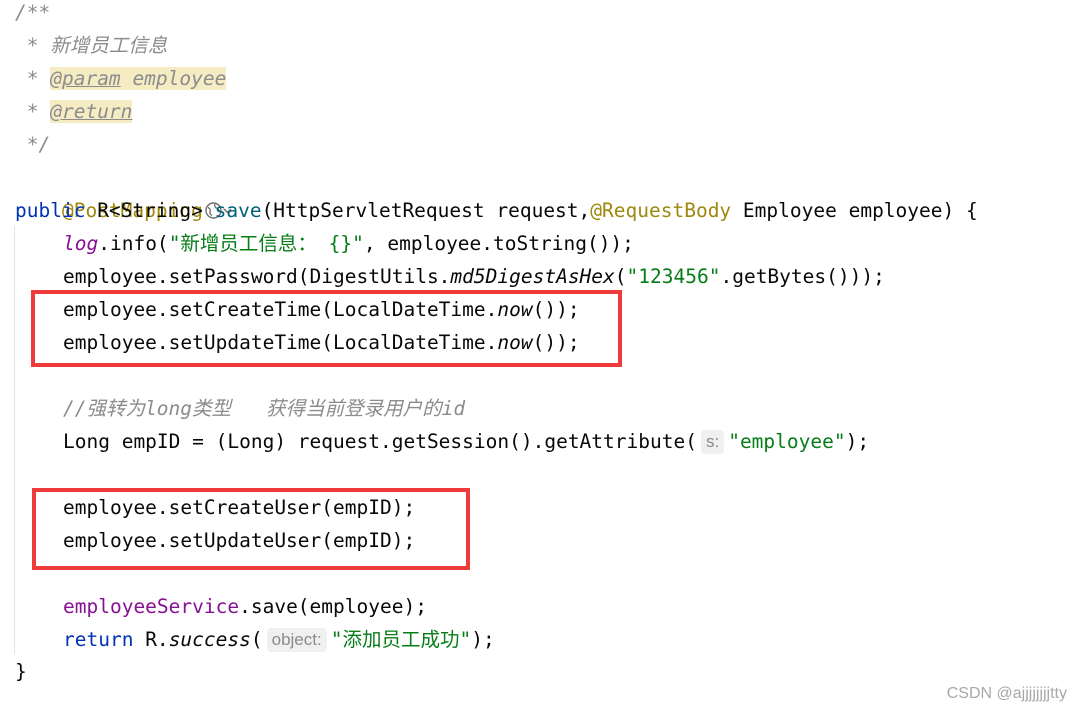 The width and height of the screenshot is (1083, 711). Describe the element at coordinates (1006, 693) in the screenshot. I see `watermark: CSDN @ajjjjjjjjtty` at that location.